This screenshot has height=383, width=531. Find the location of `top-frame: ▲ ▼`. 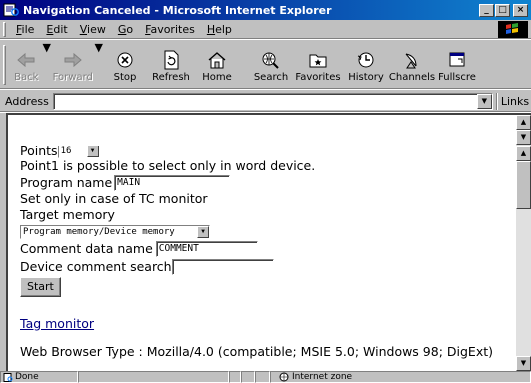

top-frame: ▲ ▼ is located at coordinates (268, 129).